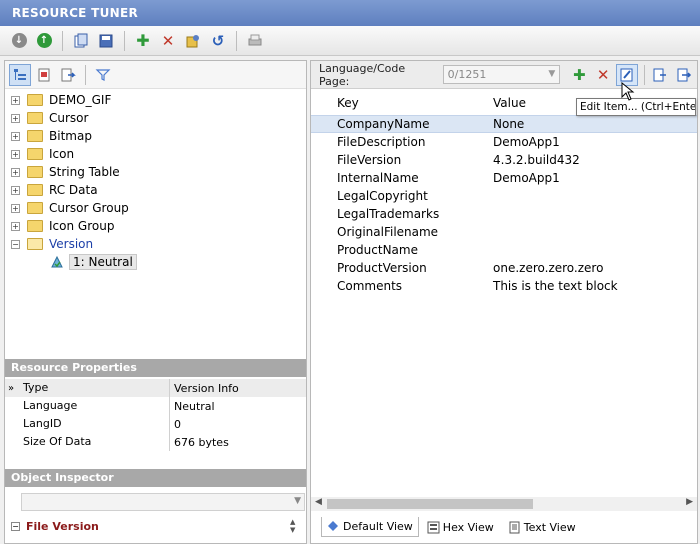  Describe the element at coordinates (62, 154) in the screenshot. I see `tree-node-label: Icon` at that location.